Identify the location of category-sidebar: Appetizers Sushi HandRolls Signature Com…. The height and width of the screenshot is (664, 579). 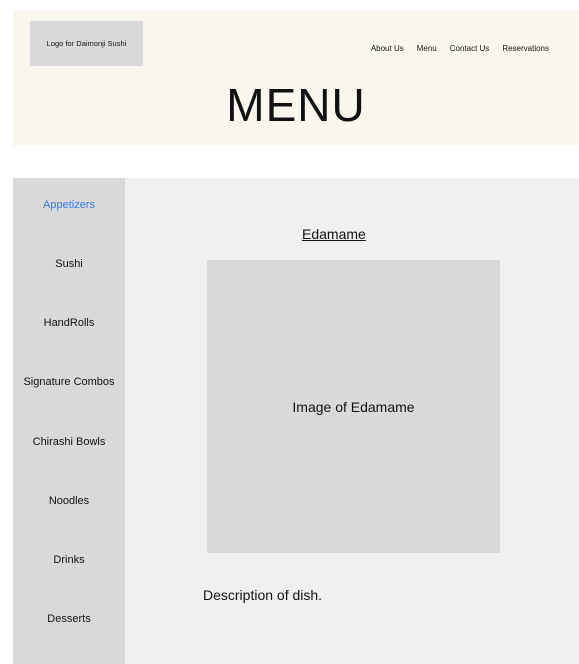
(69, 421).